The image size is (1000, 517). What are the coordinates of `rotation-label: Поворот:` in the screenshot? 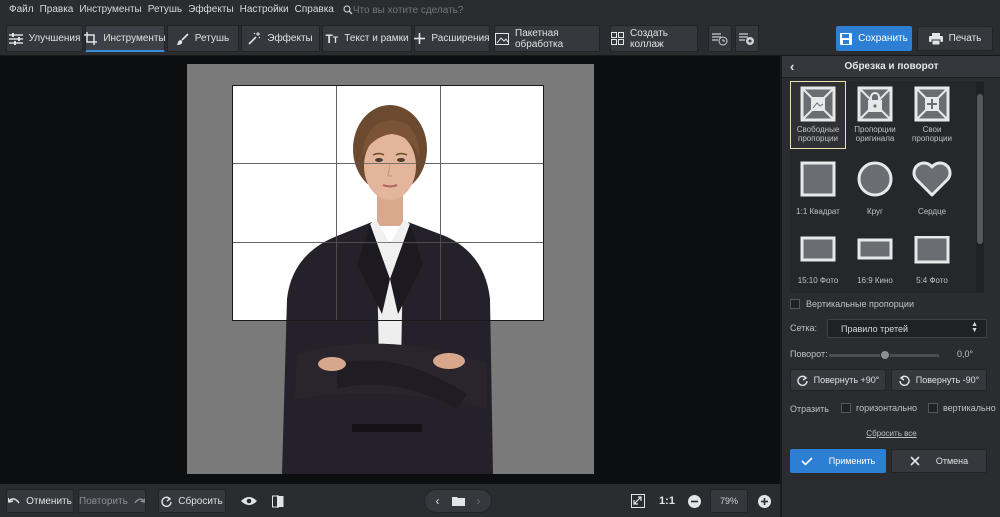 It's located at (809, 354).